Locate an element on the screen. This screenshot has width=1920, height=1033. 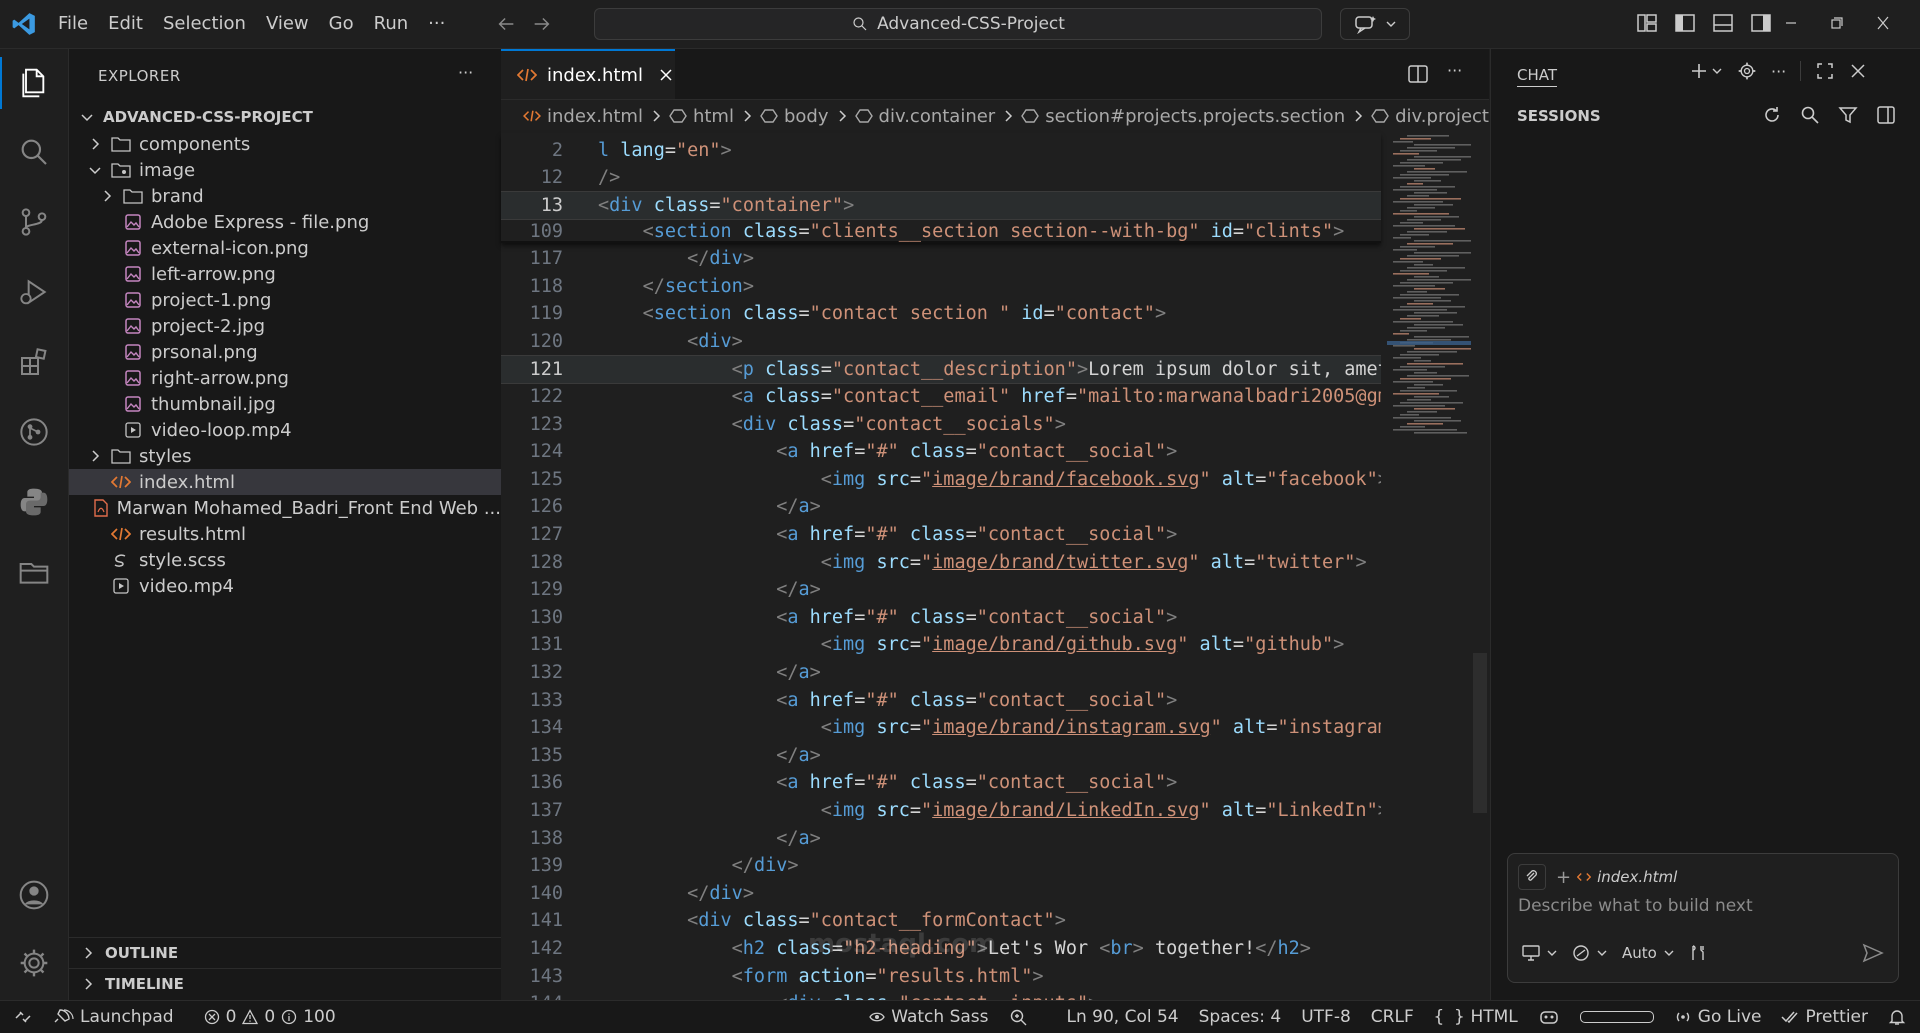
chat-settings-gear-icon is located at coordinates (1747, 71).